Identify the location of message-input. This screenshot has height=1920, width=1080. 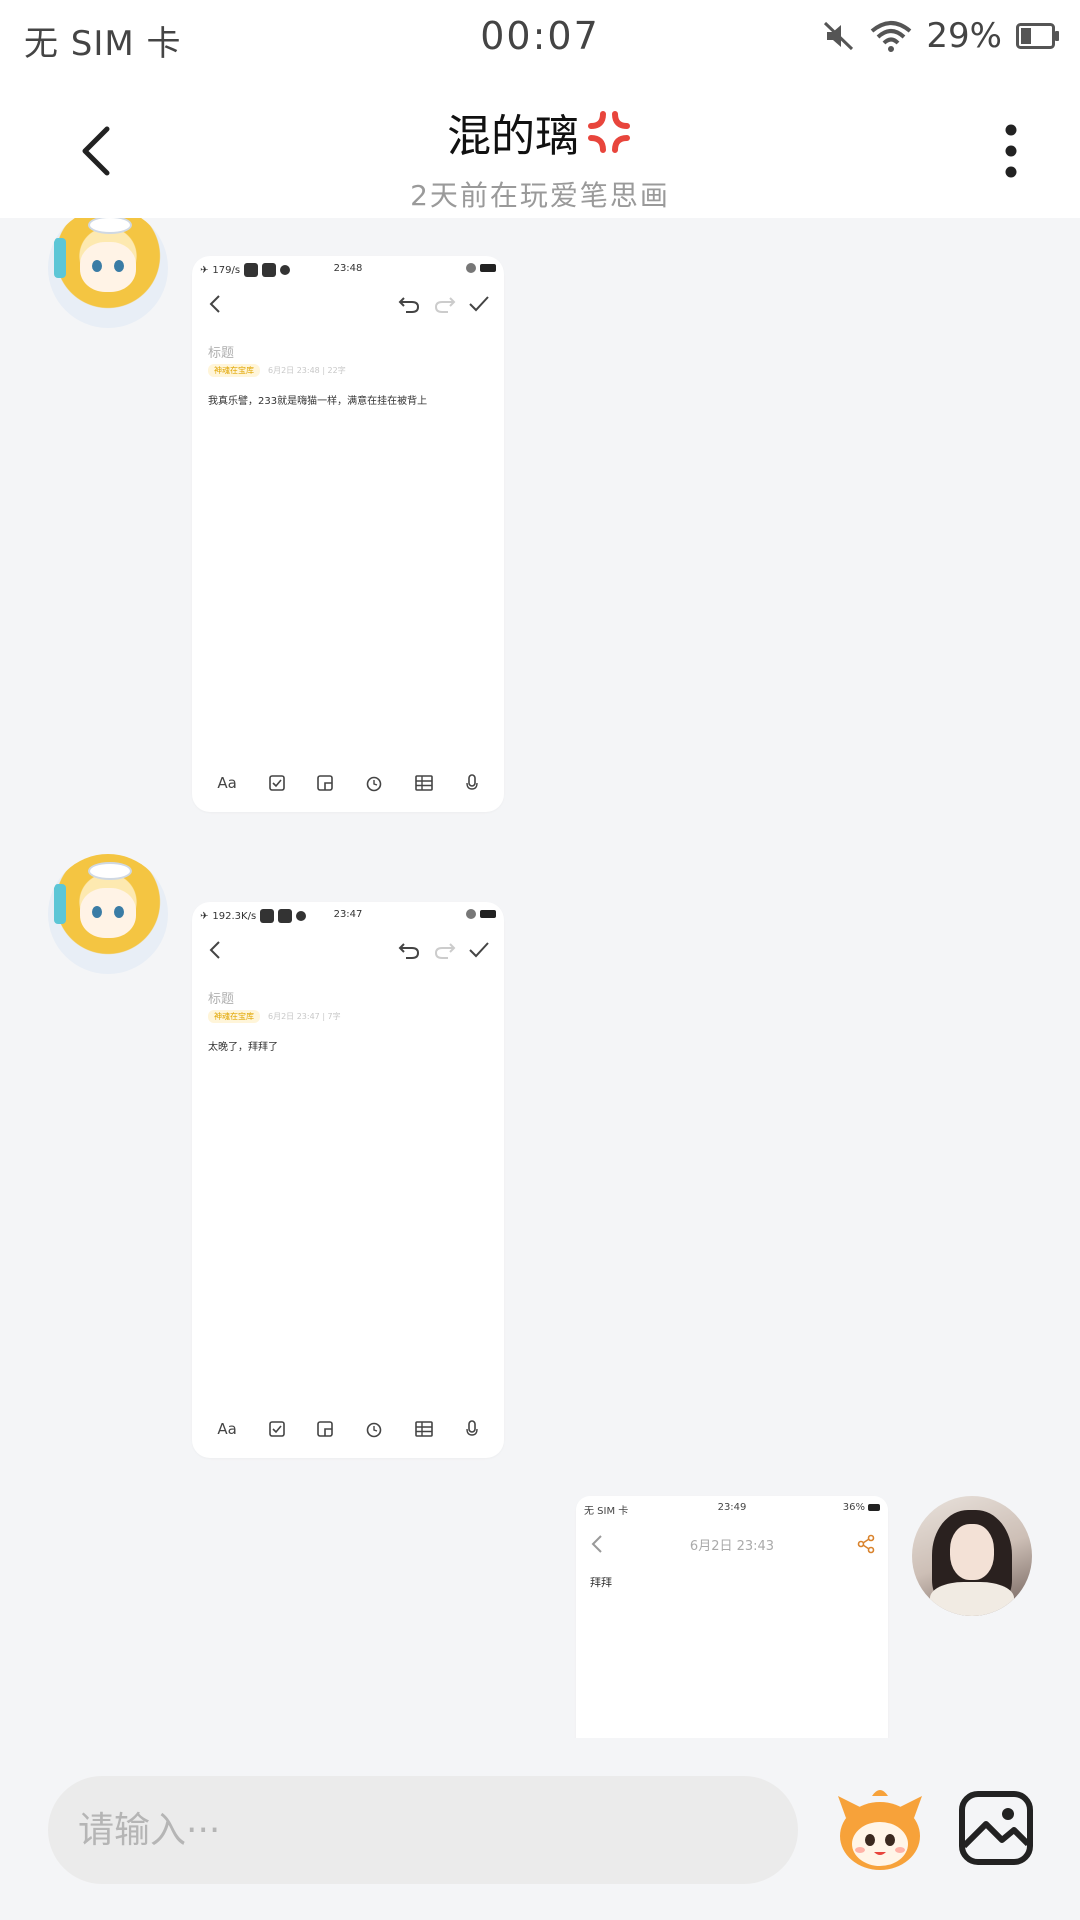
(423, 1830).